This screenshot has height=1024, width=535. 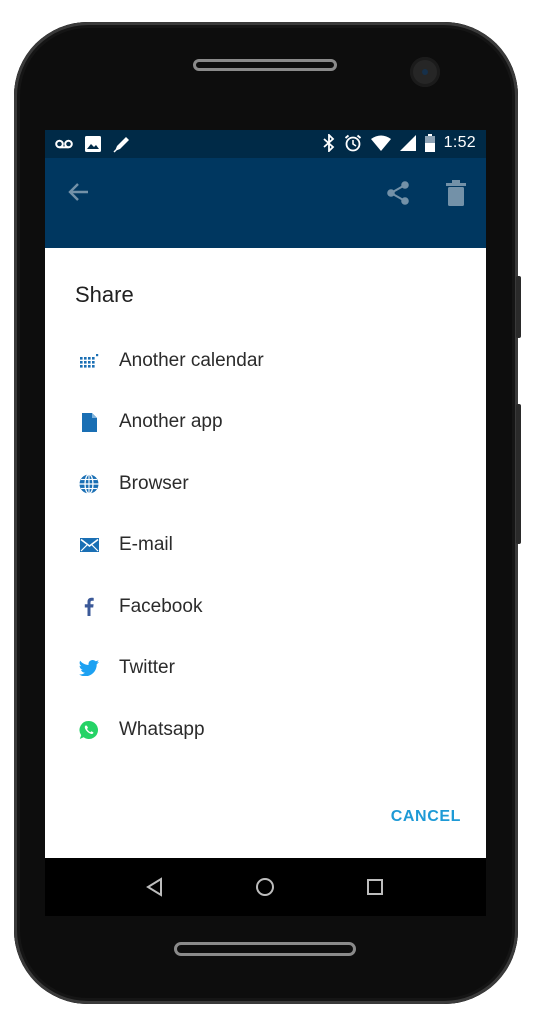 I want to click on home-circle-icon, so click(x=265, y=887).